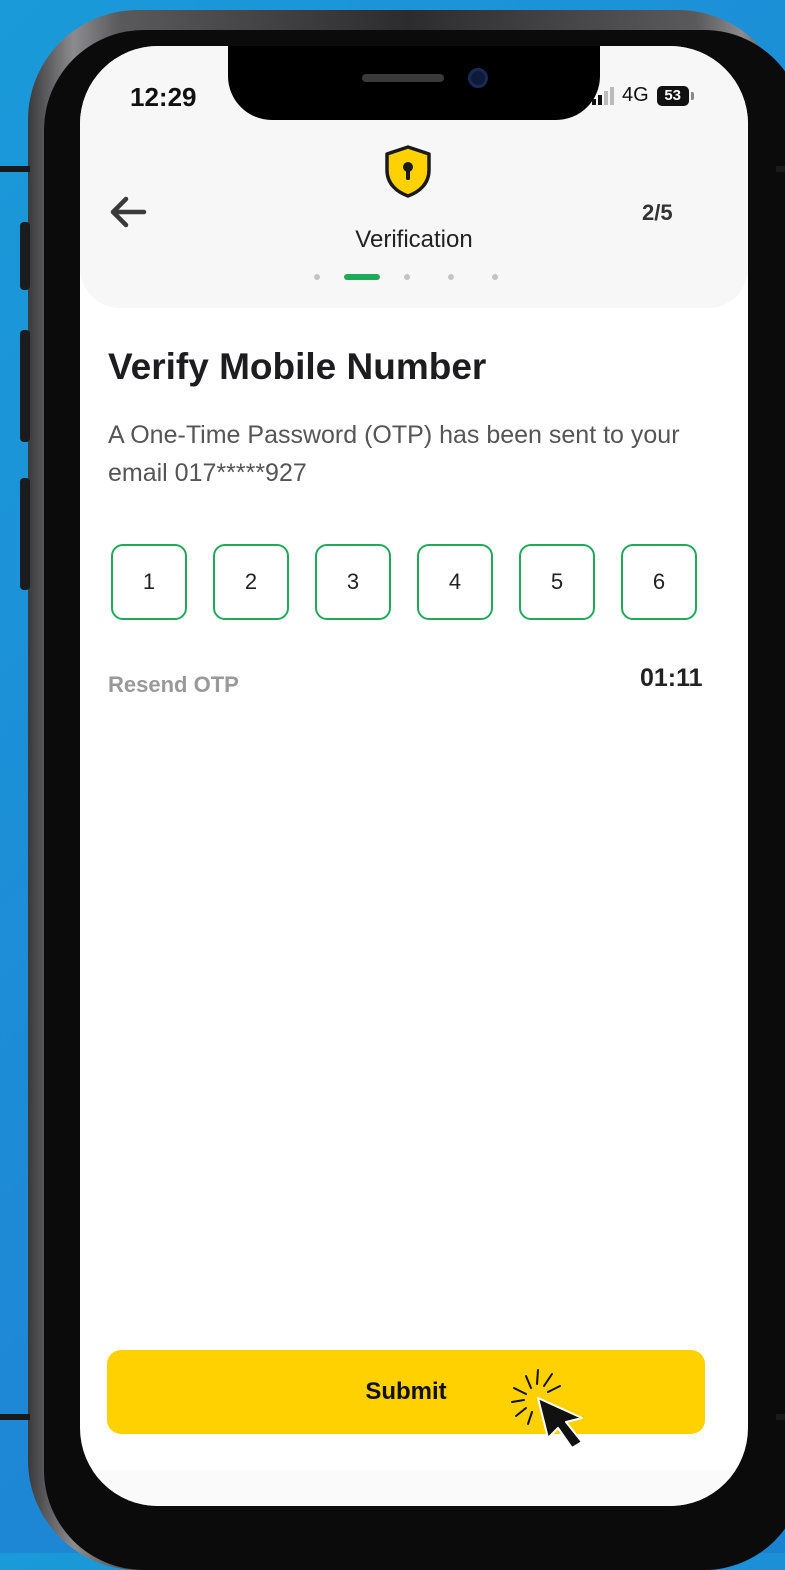 Image resolution: width=785 pixels, height=1570 pixels. What do you see at coordinates (659, 582) in the screenshot?
I see `otp-digit-input: 6` at bounding box center [659, 582].